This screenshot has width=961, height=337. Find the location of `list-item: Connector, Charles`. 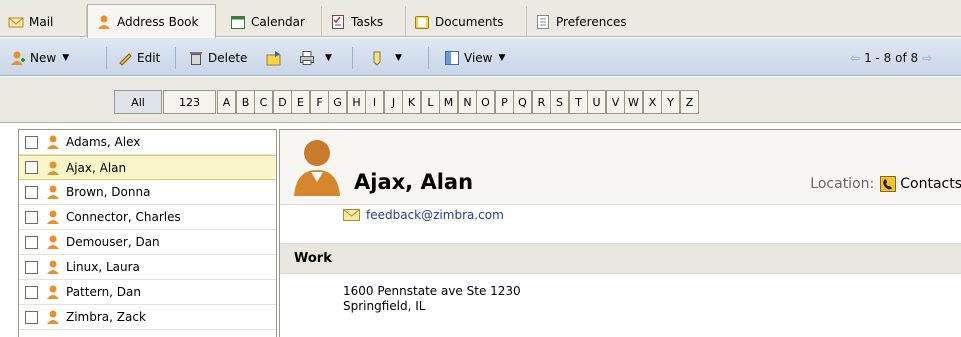

list-item: Connector, Charles is located at coordinates (147, 217).